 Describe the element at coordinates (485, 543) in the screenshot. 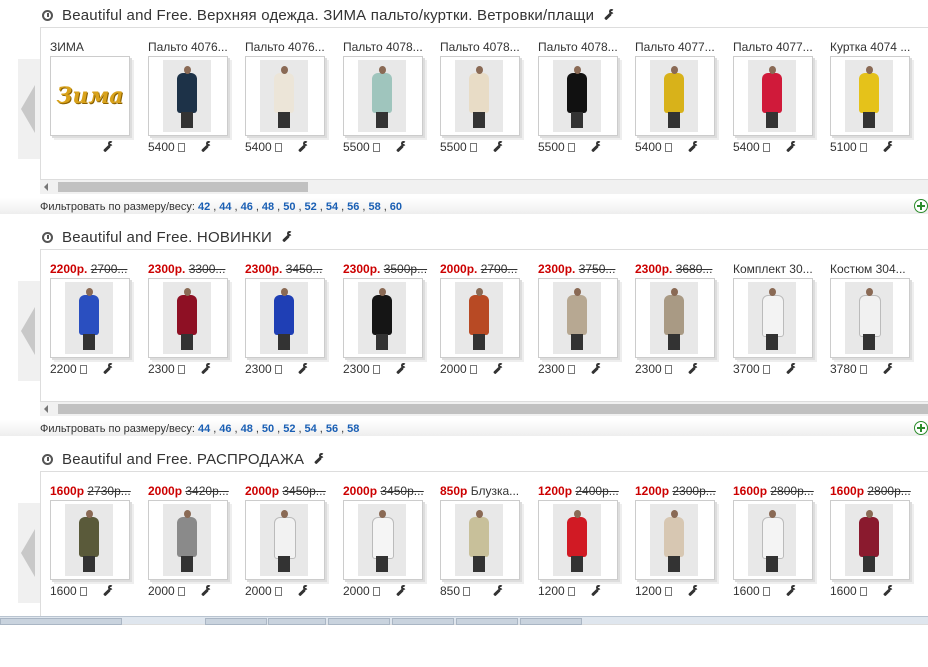

I see `product-card: 850р Блузка... 850` at that location.